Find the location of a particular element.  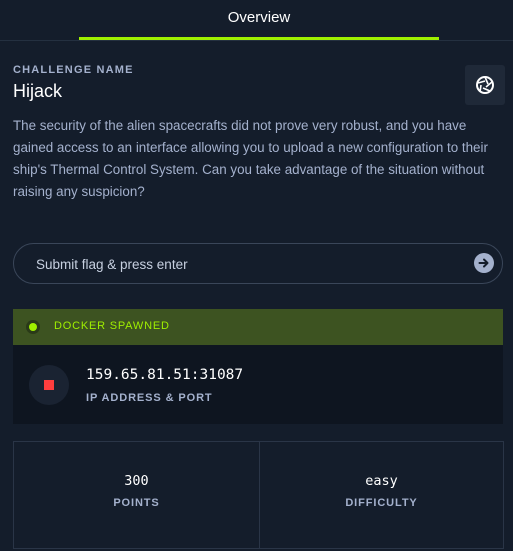

flag-submit-box is located at coordinates (258, 264).